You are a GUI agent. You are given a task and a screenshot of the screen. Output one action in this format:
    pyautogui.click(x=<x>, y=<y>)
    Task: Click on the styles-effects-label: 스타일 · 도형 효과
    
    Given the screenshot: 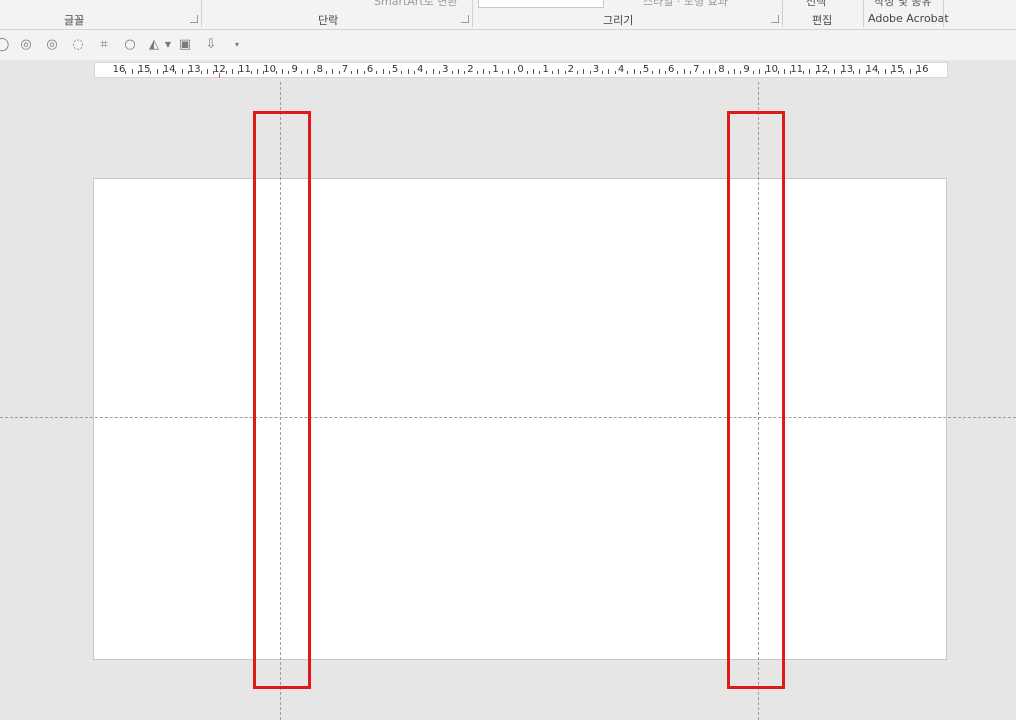 What is the action you would take?
    pyautogui.click(x=685, y=4)
    